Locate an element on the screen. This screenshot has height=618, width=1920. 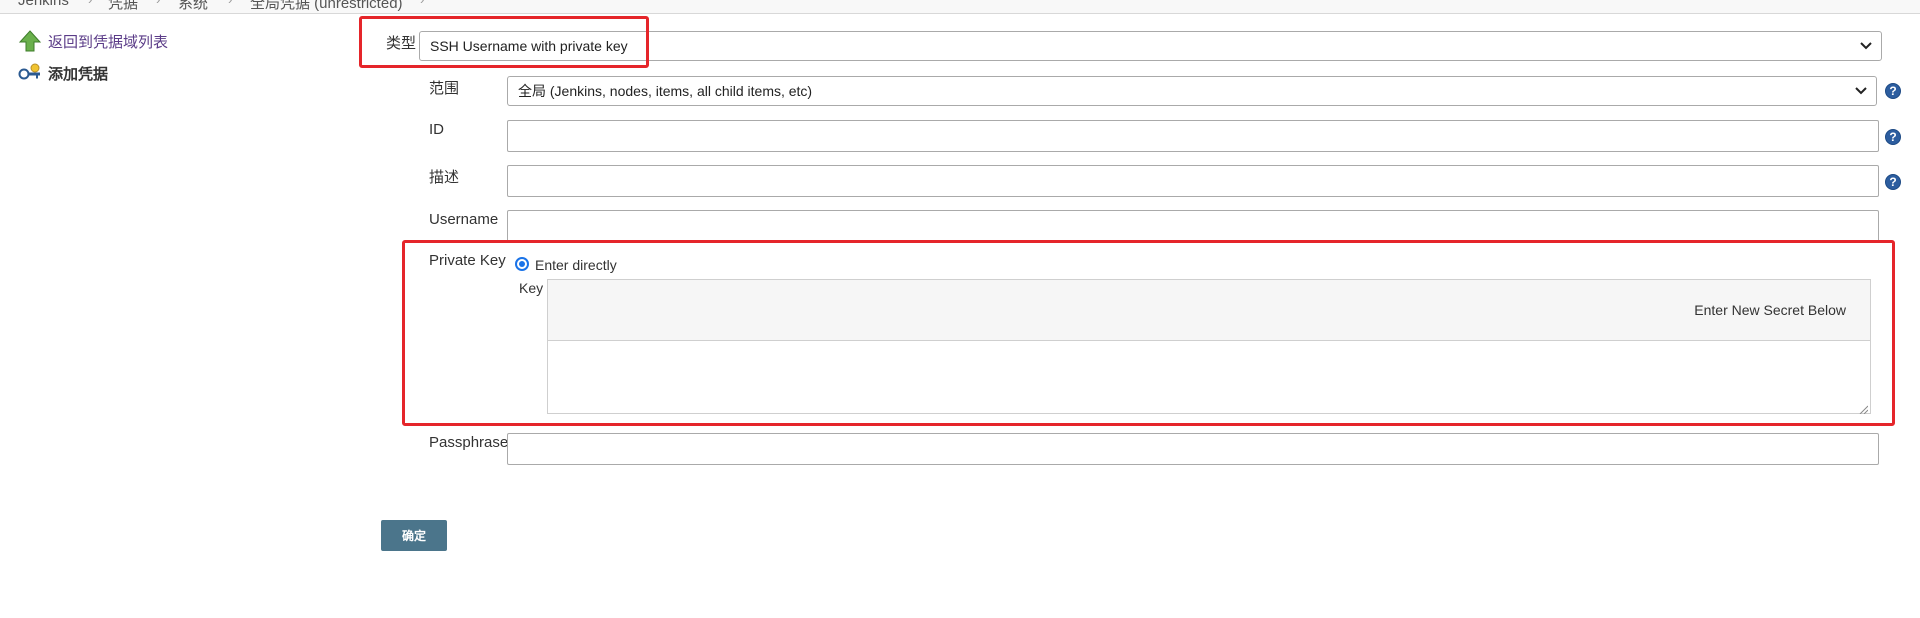
breadcrumb-item-credentials: 凭据 is located at coordinates (123, 6).